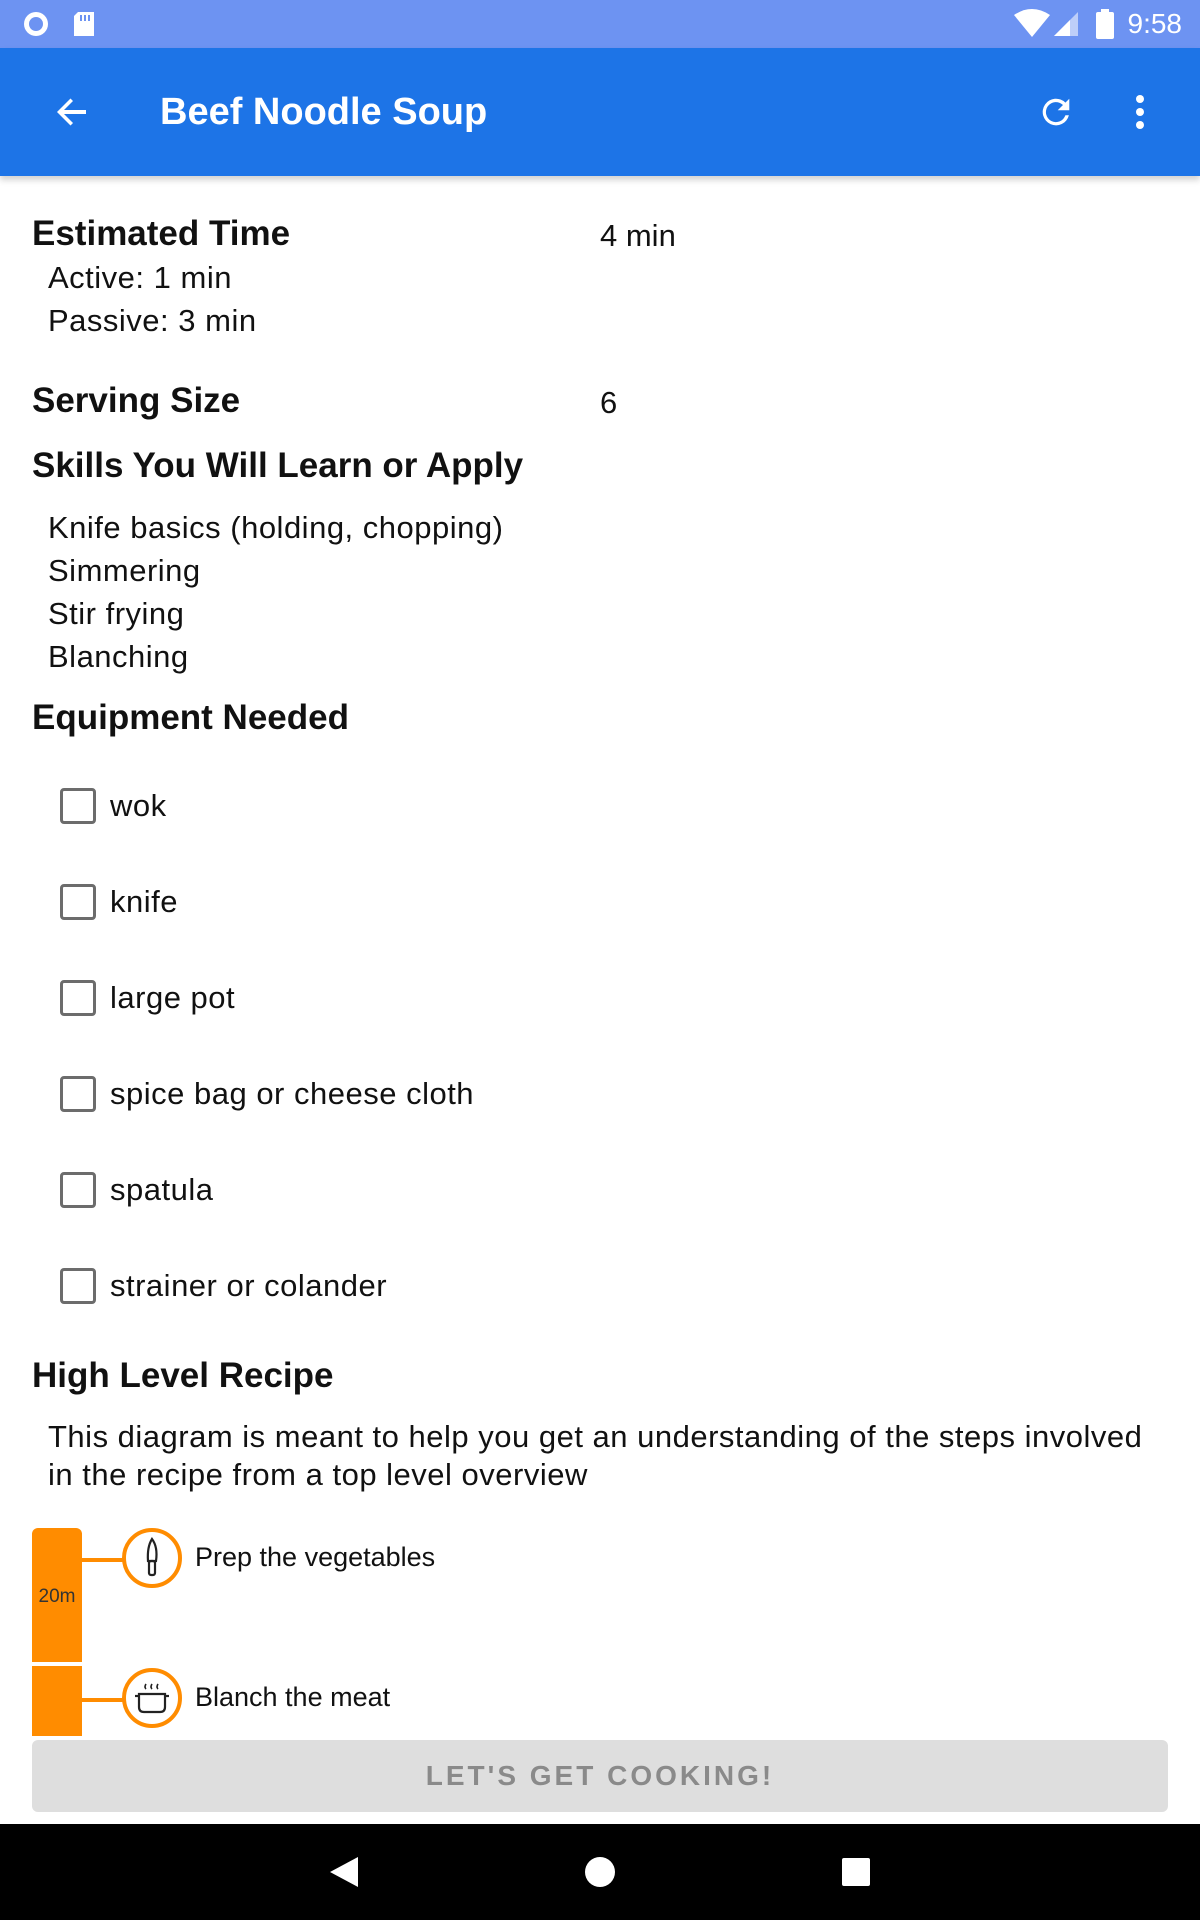 The width and height of the screenshot is (1200, 1920). I want to click on equipment-label: spice bag or cheese cloth, so click(292, 1093).